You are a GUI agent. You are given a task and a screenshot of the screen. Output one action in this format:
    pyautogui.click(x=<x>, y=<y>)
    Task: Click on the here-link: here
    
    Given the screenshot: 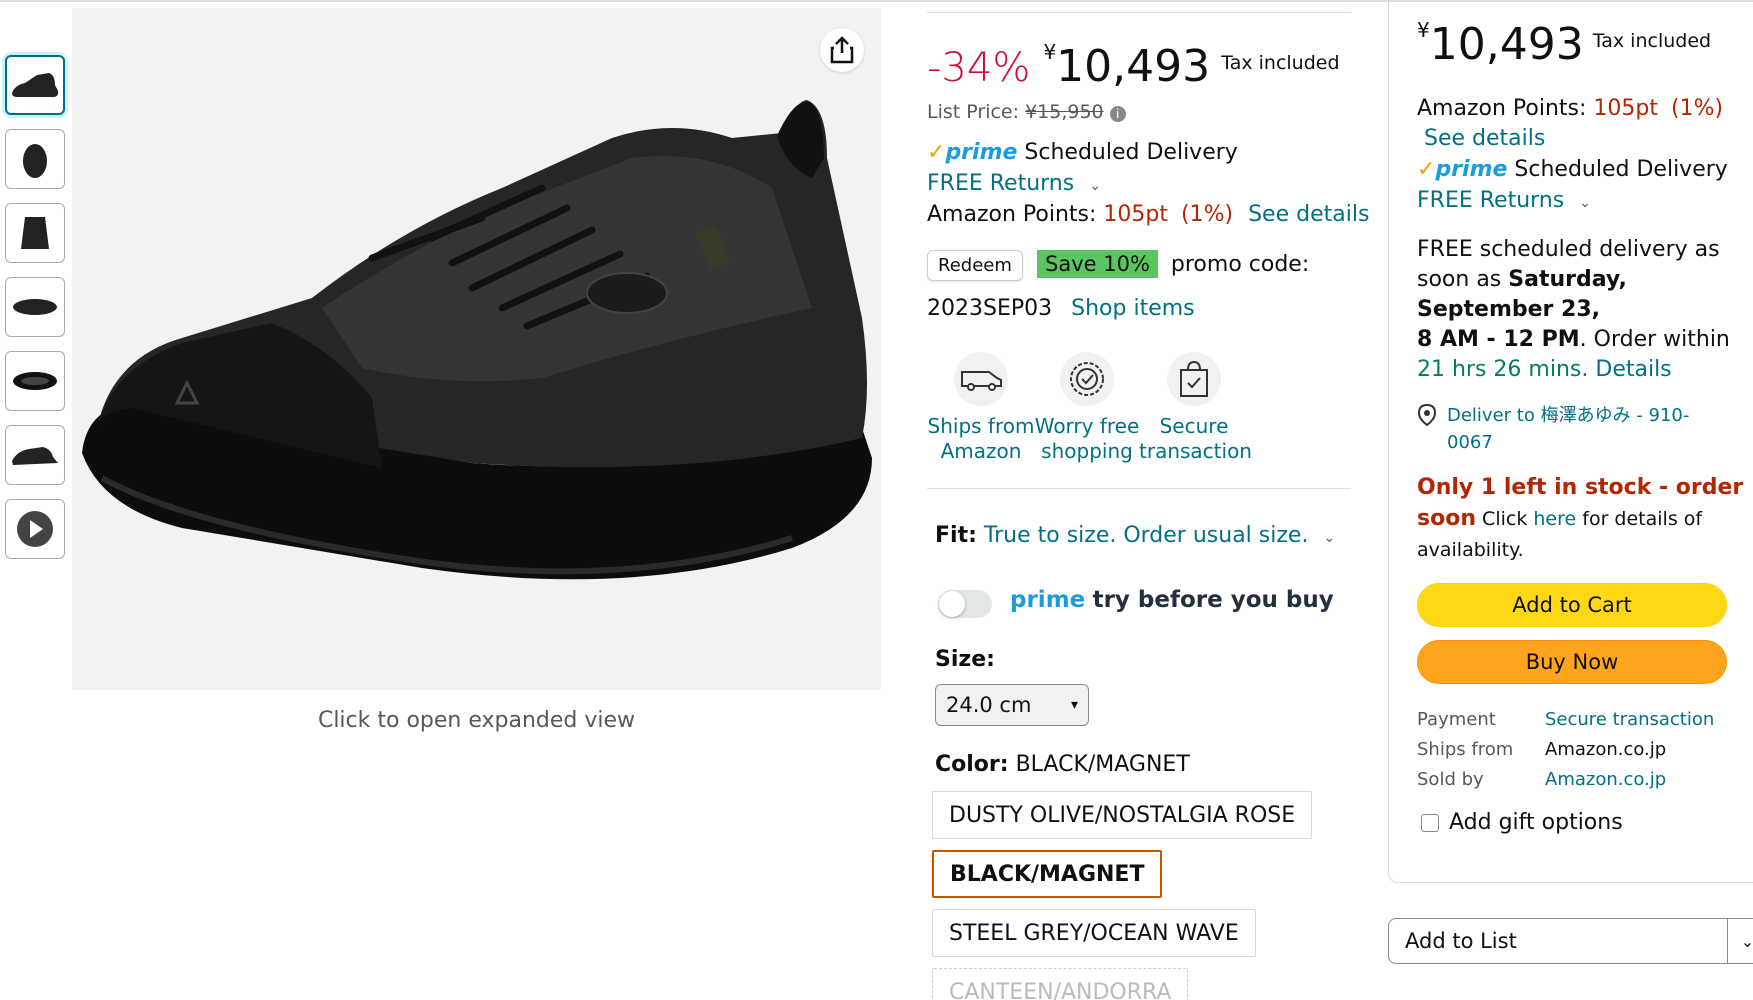 What is the action you would take?
    pyautogui.click(x=1554, y=519)
    